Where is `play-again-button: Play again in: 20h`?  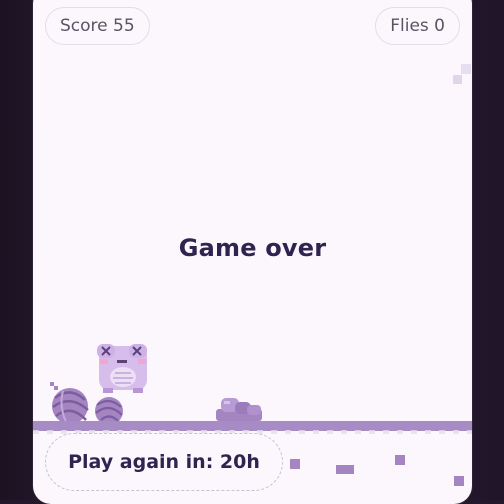 play-again-button: Play again in: 20h is located at coordinates (164, 462).